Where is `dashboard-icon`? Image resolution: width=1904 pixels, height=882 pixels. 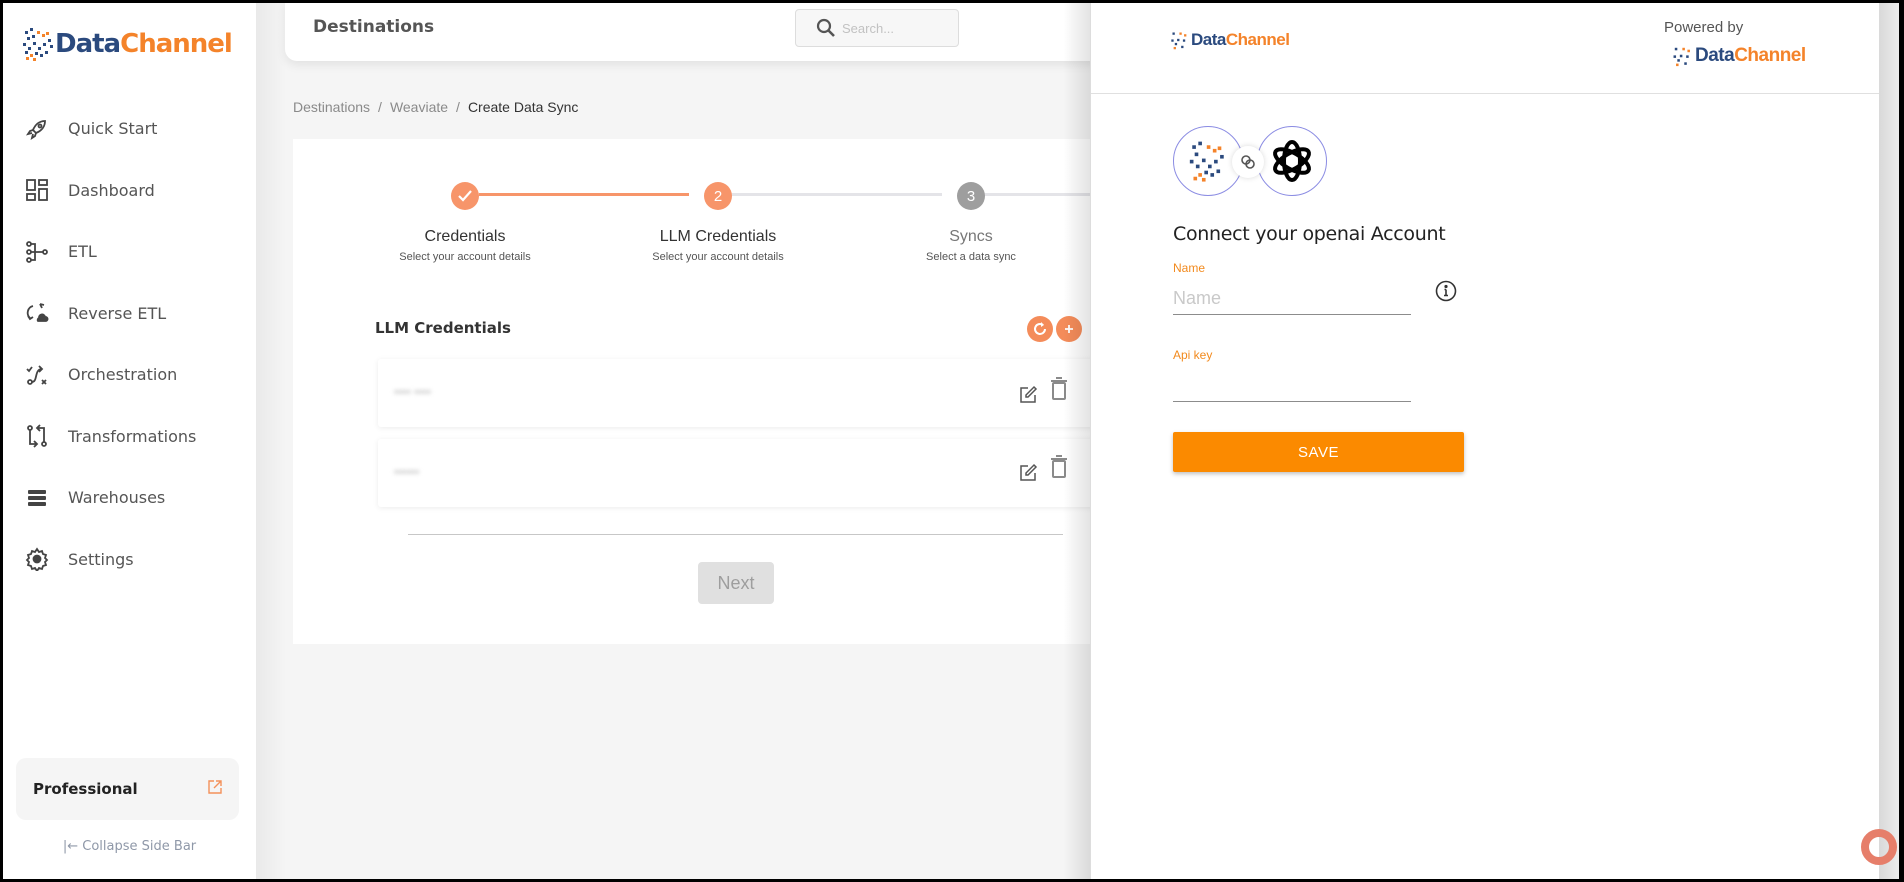 dashboard-icon is located at coordinates (37, 190).